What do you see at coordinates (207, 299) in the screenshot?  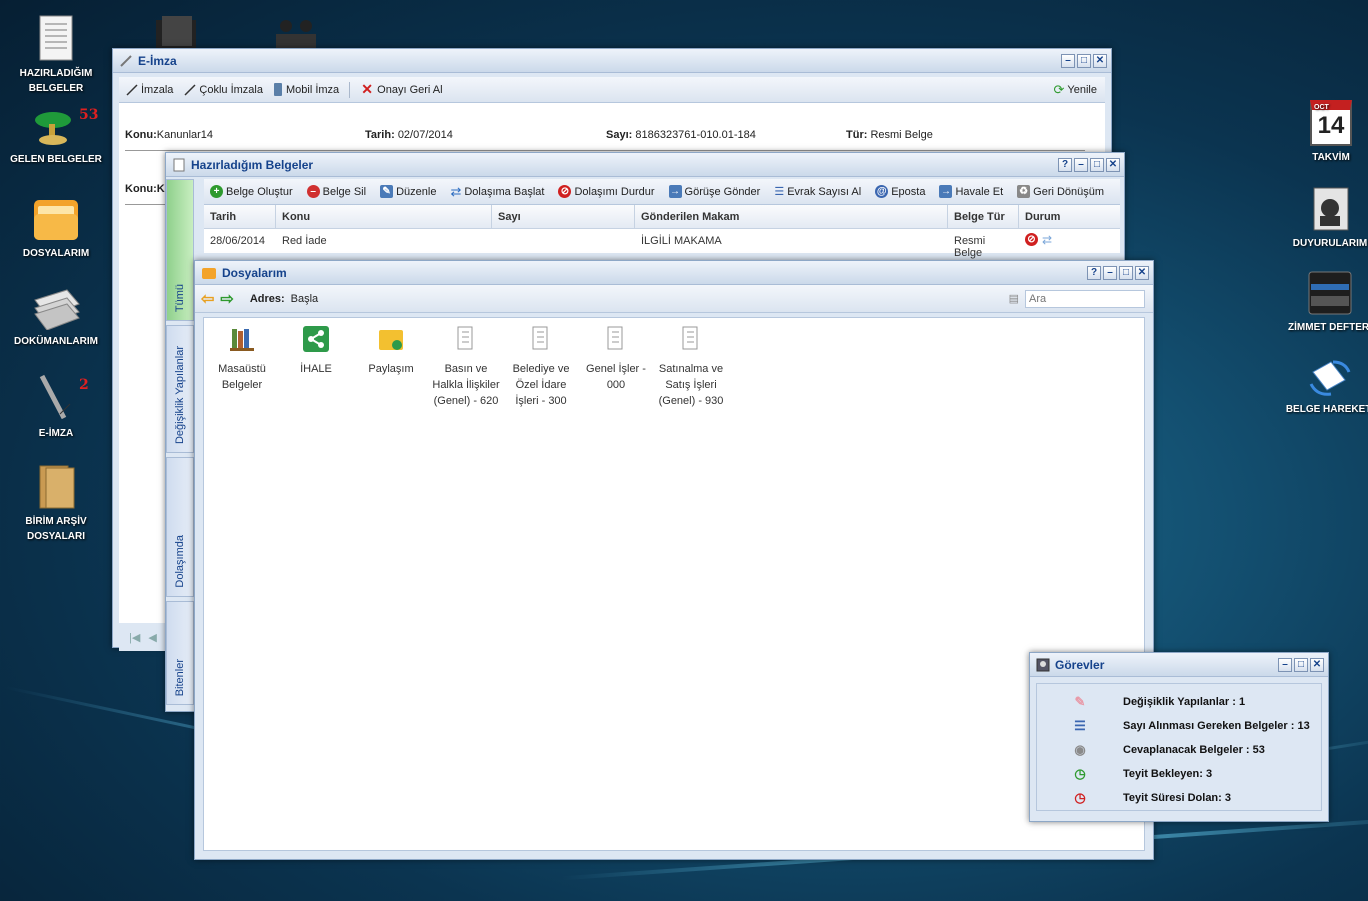 I see `back-arrow-icon: ⇦` at bounding box center [207, 299].